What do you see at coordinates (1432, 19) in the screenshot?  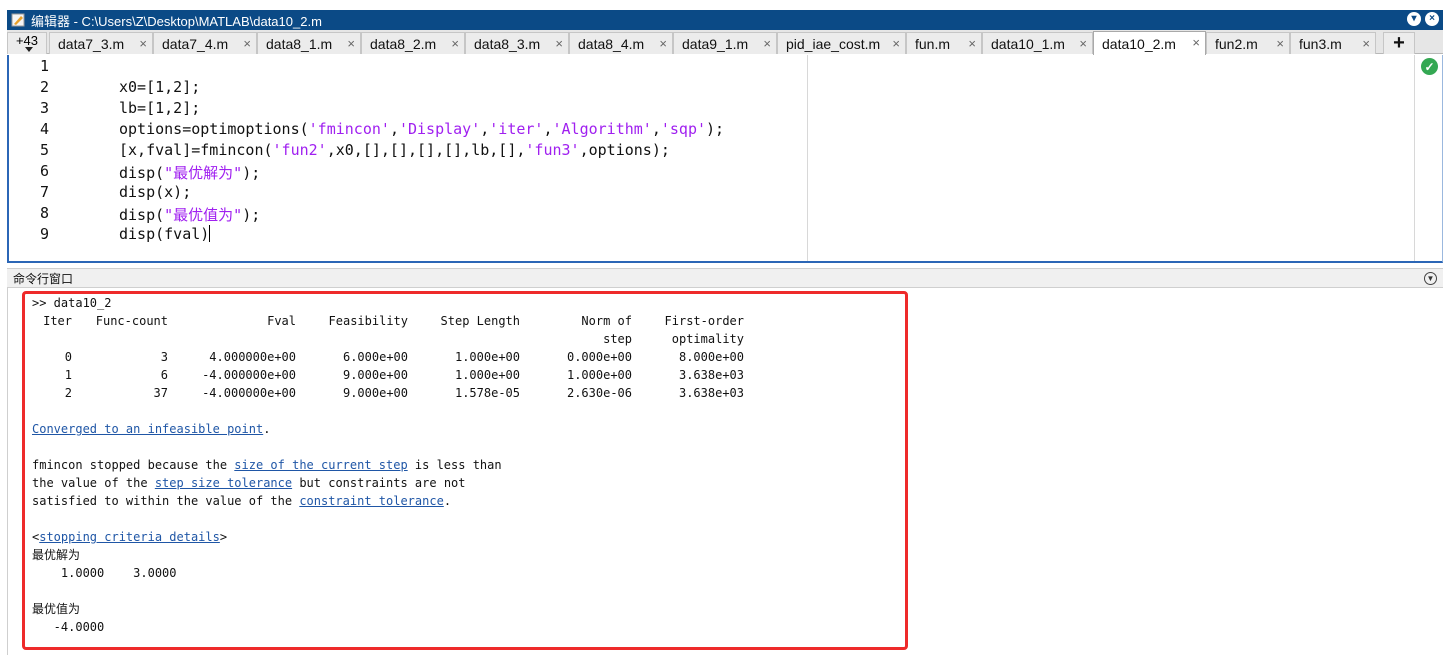 I see `close-icon: ×` at bounding box center [1432, 19].